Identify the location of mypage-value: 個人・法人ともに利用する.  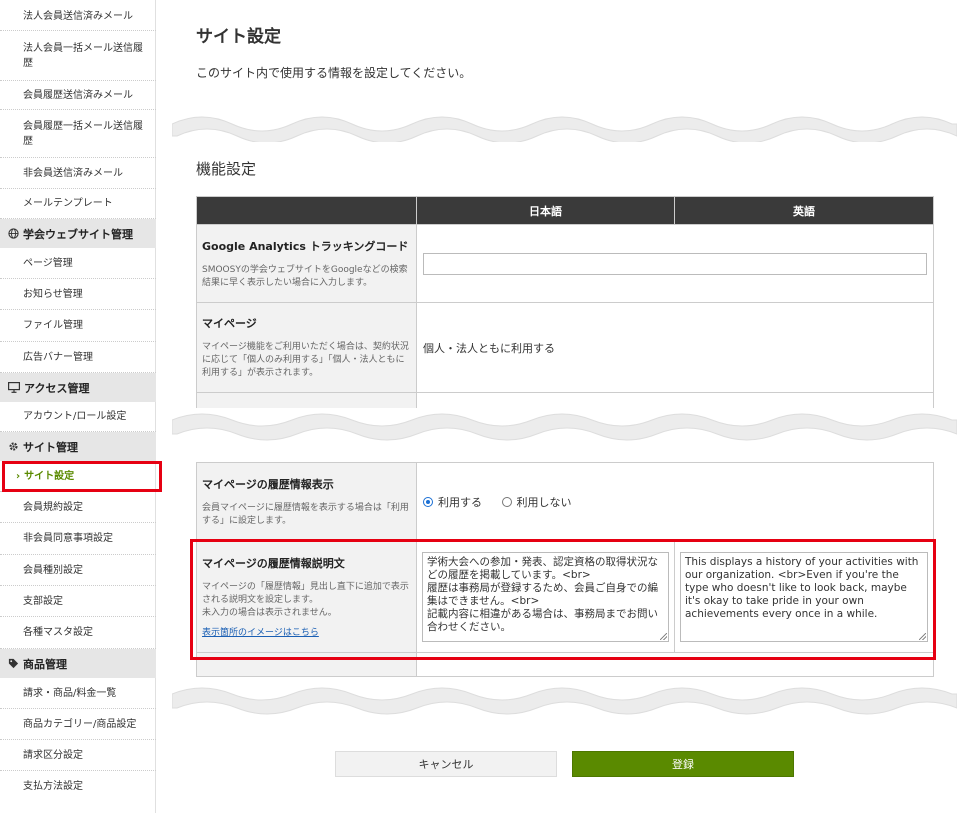
(675, 347).